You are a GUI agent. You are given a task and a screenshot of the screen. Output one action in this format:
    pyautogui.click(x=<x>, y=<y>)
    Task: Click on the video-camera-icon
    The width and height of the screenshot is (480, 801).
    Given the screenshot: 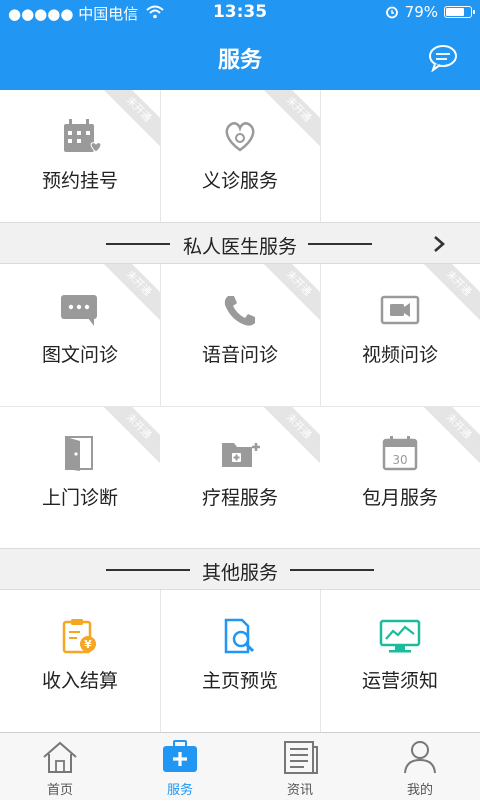 What is the action you would take?
    pyautogui.click(x=400, y=310)
    